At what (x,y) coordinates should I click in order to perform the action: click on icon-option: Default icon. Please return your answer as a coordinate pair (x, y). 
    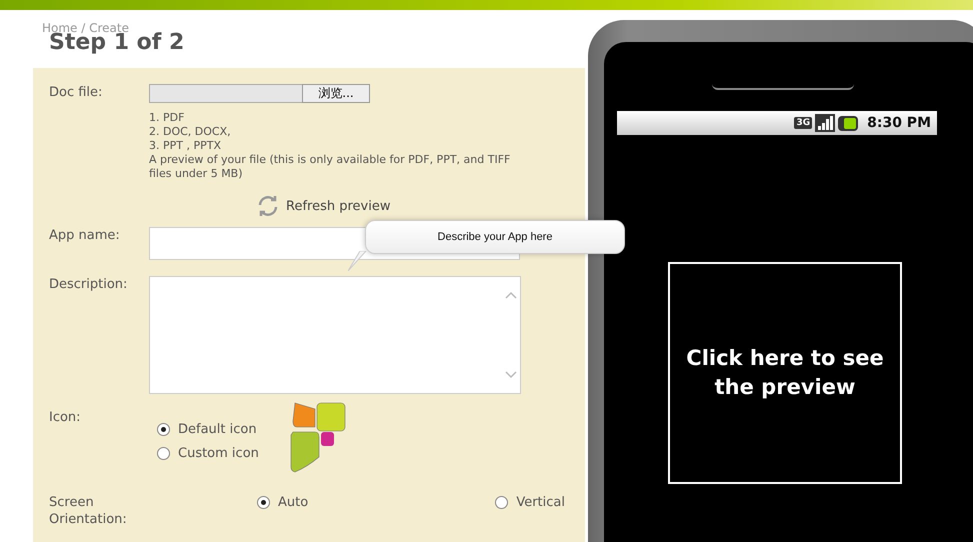
    Looking at the image, I should click on (223, 429).